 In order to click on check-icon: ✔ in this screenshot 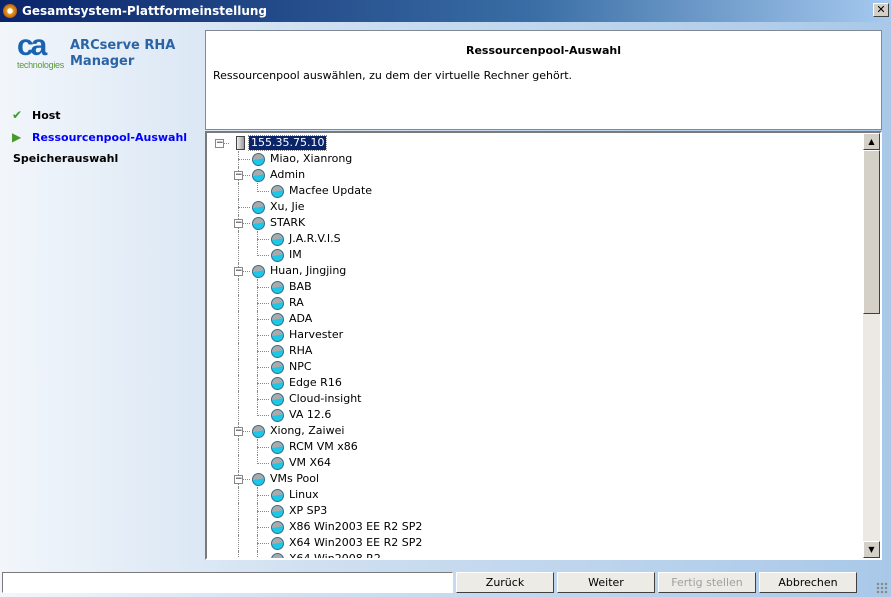, I will do `click(17, 115)`.